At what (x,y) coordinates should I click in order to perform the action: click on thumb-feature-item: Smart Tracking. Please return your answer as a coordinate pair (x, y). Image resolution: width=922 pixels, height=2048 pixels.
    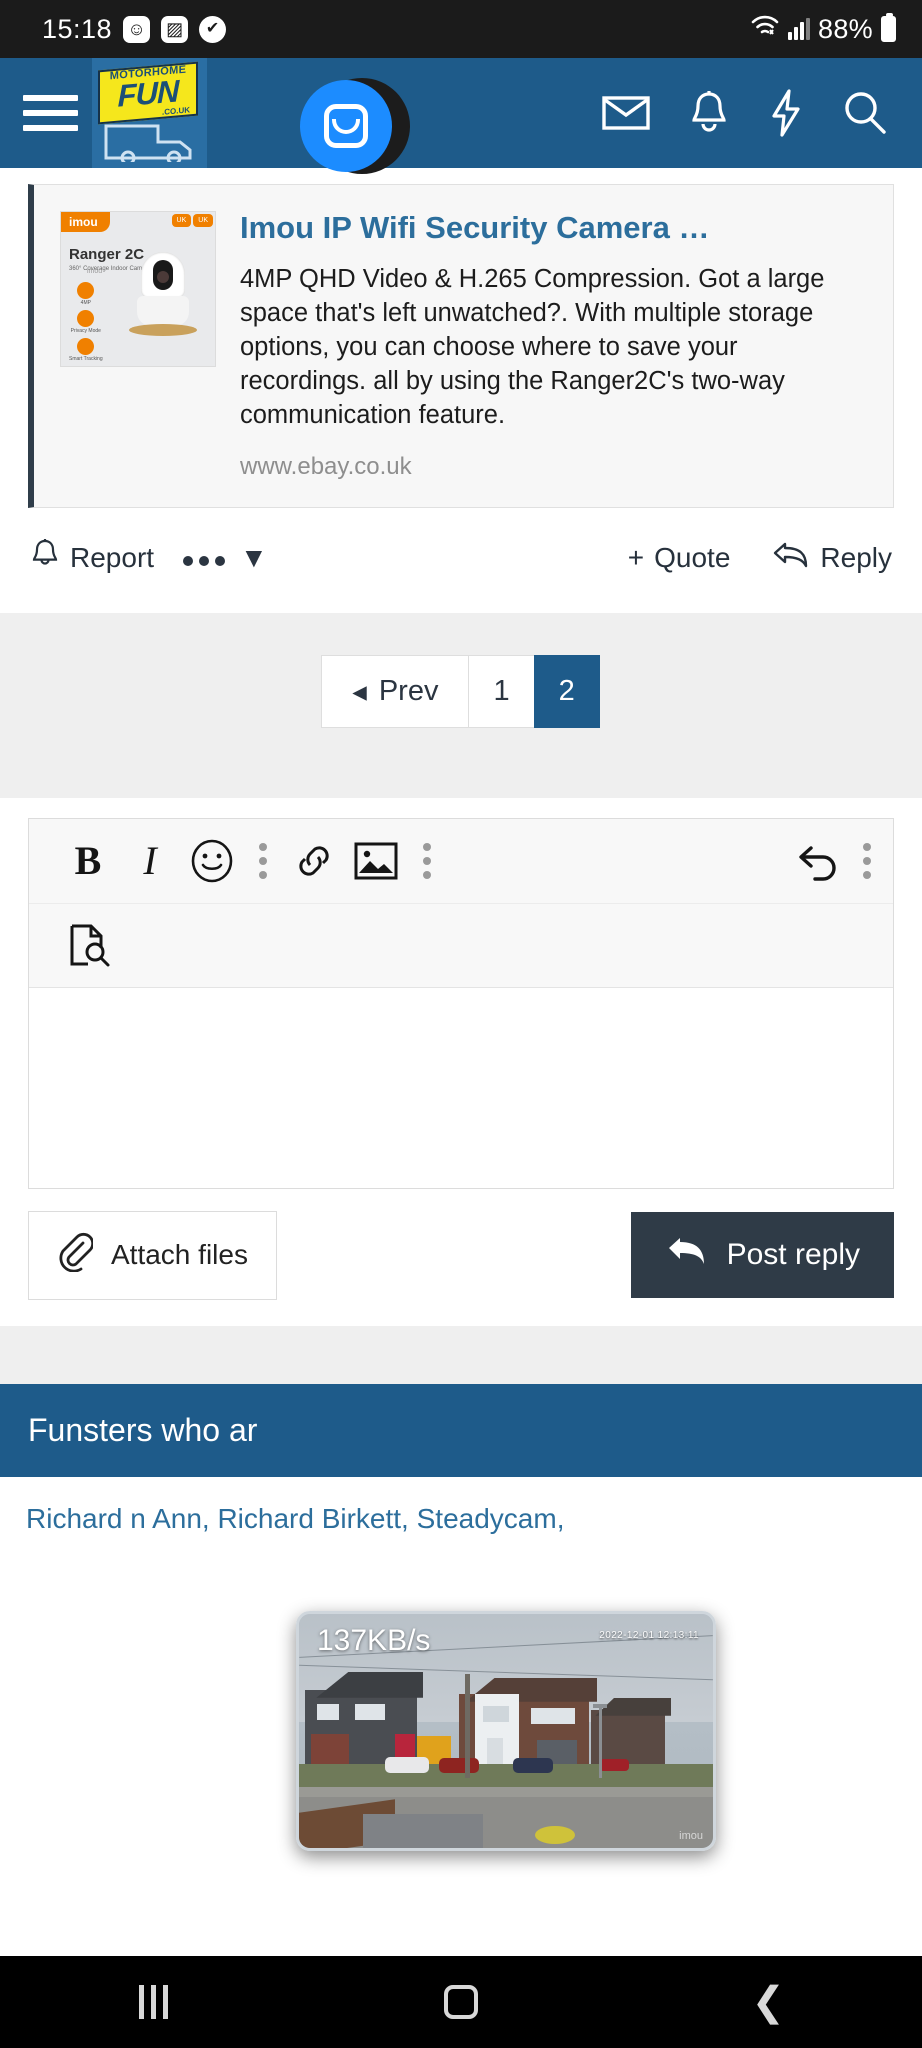
    Looking at the image, I should click on (86, 350).